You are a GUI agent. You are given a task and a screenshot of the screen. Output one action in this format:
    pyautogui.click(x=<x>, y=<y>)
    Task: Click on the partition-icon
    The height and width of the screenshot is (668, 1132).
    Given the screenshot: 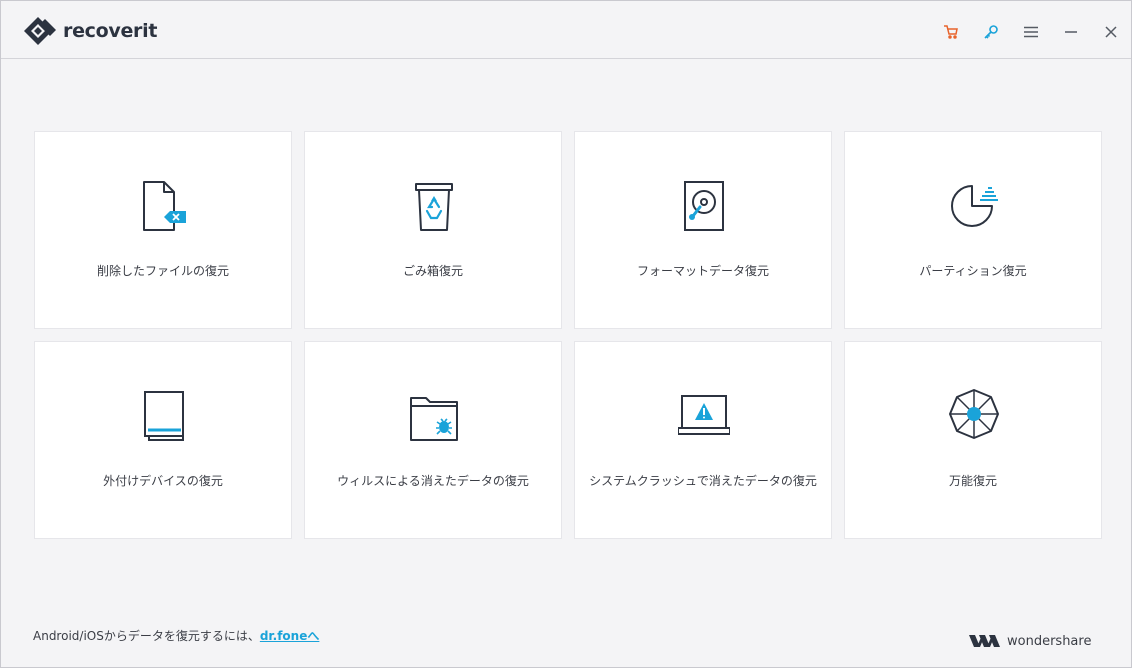 What is the action you would take?
    pyautogui.click(x=974, y=206)
    